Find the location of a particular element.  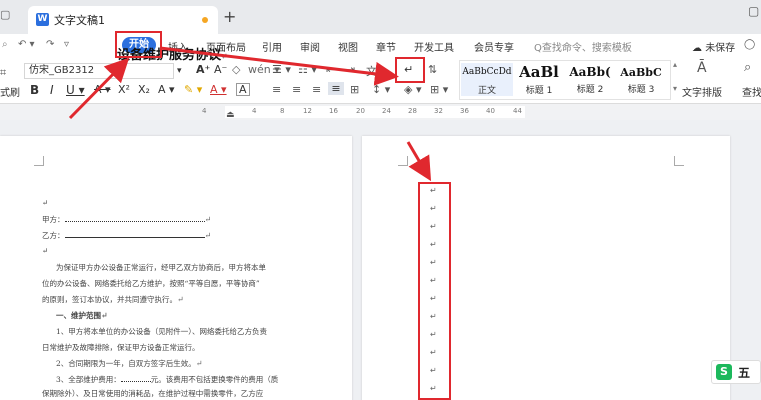

unsaved-dot-icon is located at coordinates (205, 20).